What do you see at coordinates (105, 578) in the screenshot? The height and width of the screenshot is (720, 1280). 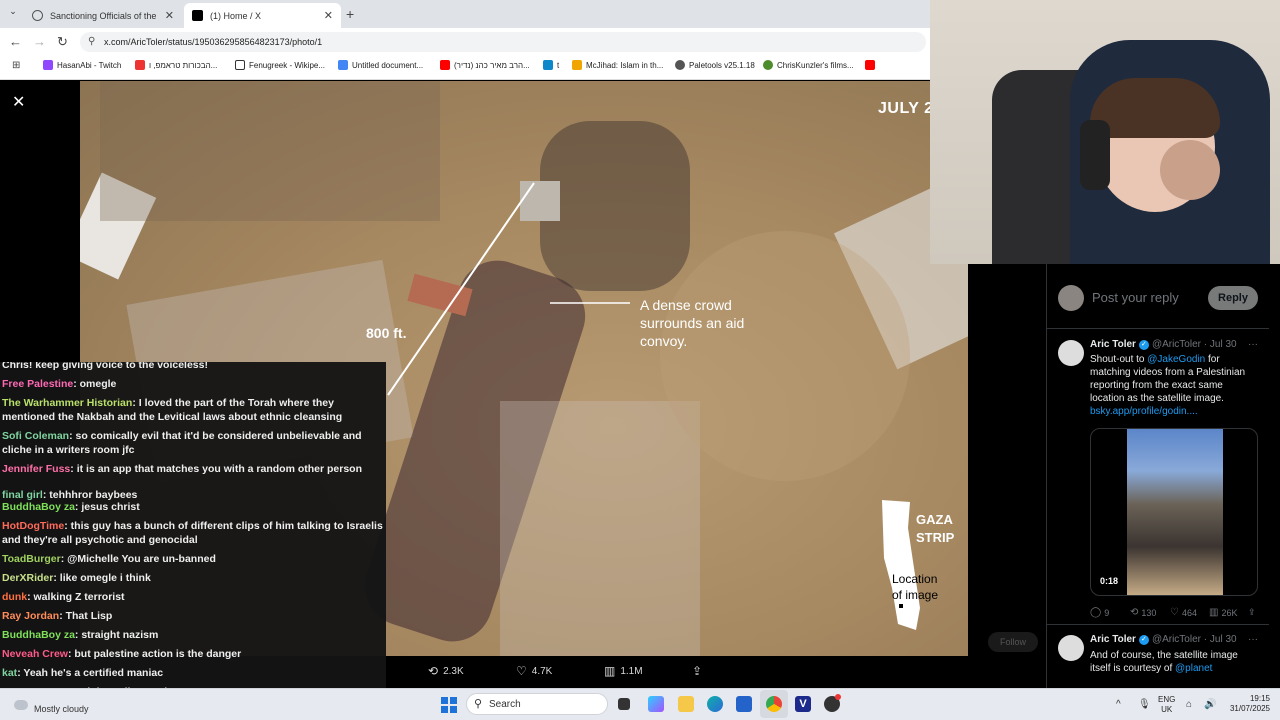 I see `chat-text: like omegle i think` at bounding box center [105, 578].